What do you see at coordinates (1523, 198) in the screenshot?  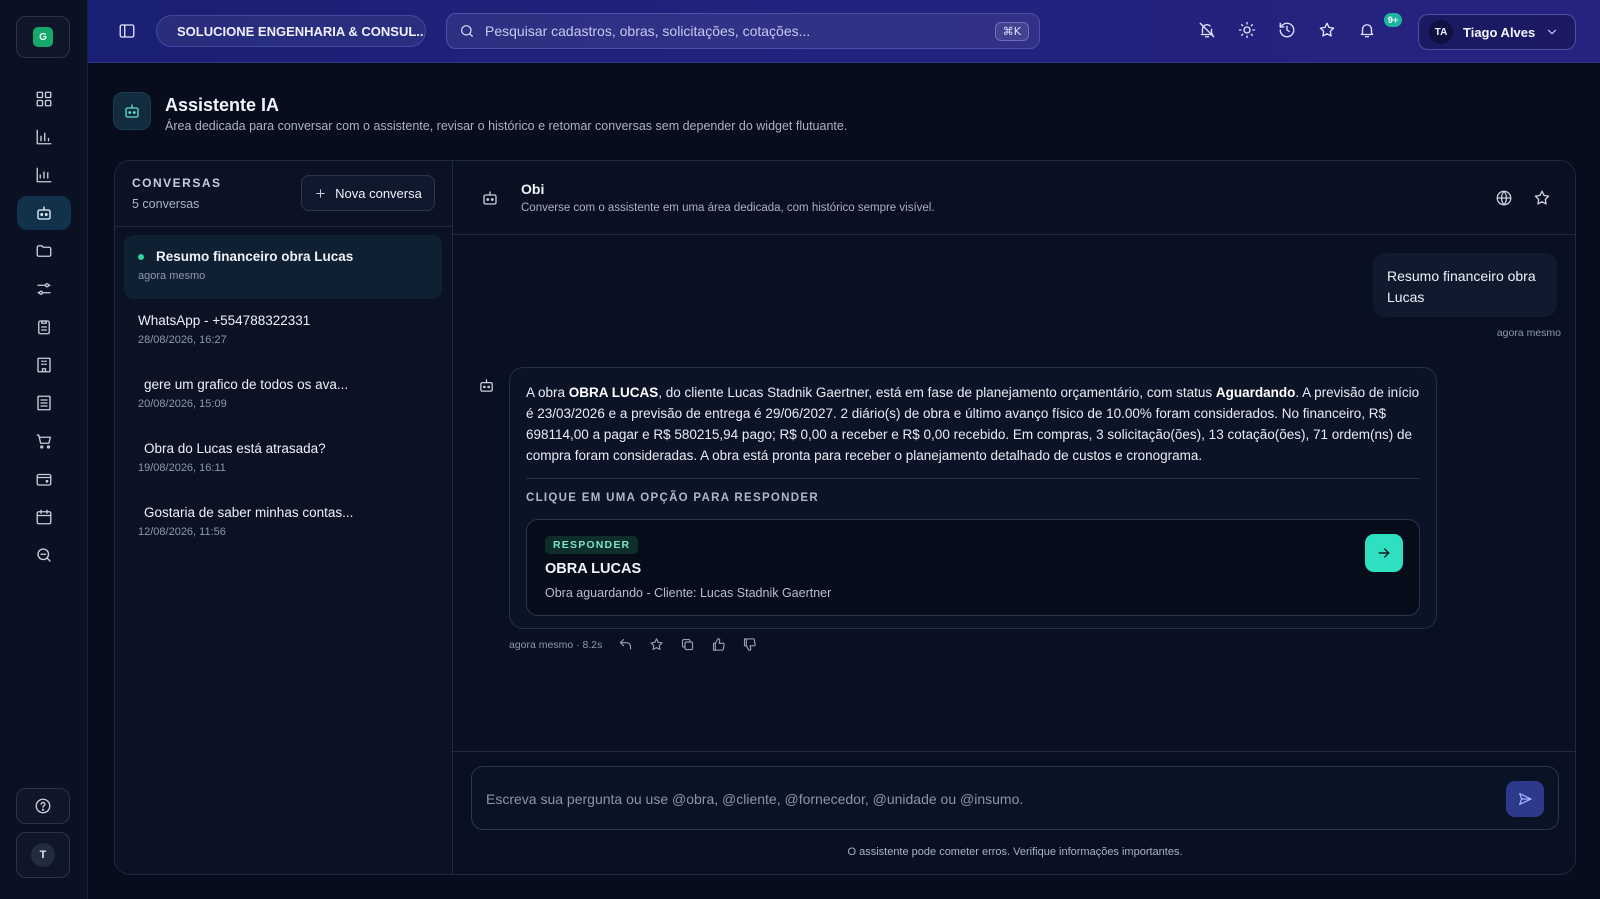 I see `chat-header-actions` at bounding box center [1523, 198].